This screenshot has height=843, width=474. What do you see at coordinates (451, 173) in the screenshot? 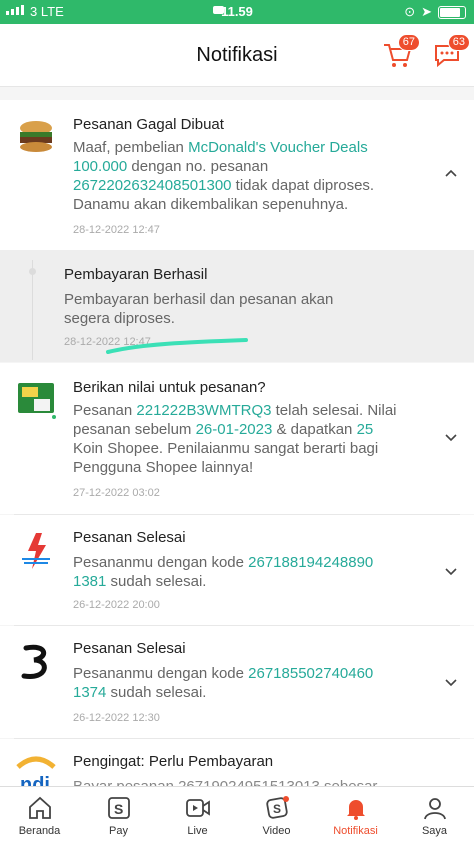
I see `chevron-up-icon` at bounding box center [451, 173].